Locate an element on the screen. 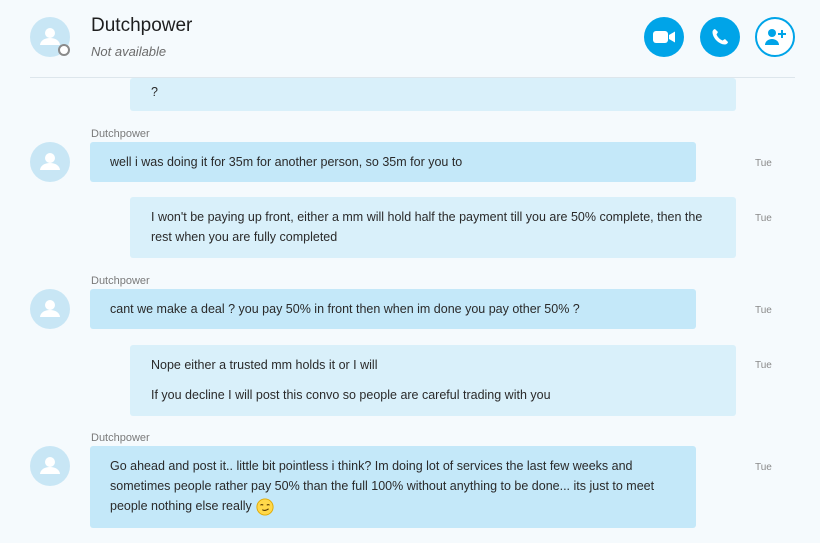 Image resolution: width=820 pixels, height=543 pixels. contact-name: Dutchpower is located at coordinates (141, 26).